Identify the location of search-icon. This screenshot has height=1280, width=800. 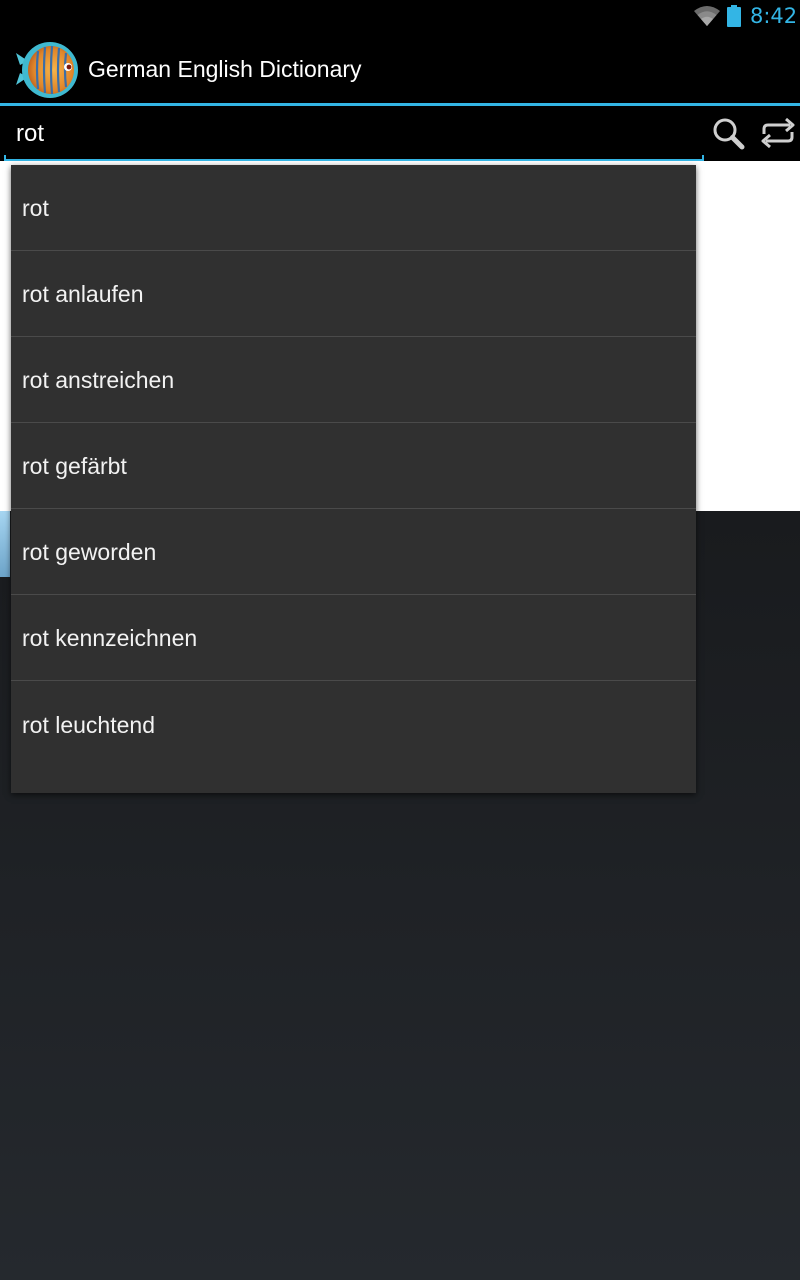
(729, 133).